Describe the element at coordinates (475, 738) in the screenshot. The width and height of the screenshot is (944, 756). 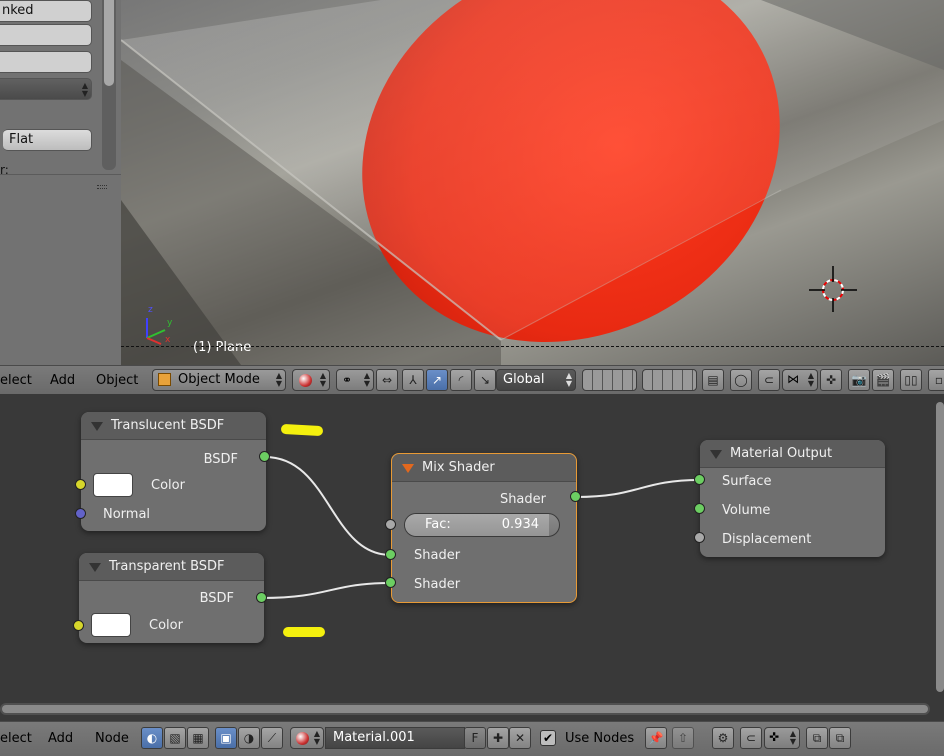
I see `fake-user-button: F` at that location.